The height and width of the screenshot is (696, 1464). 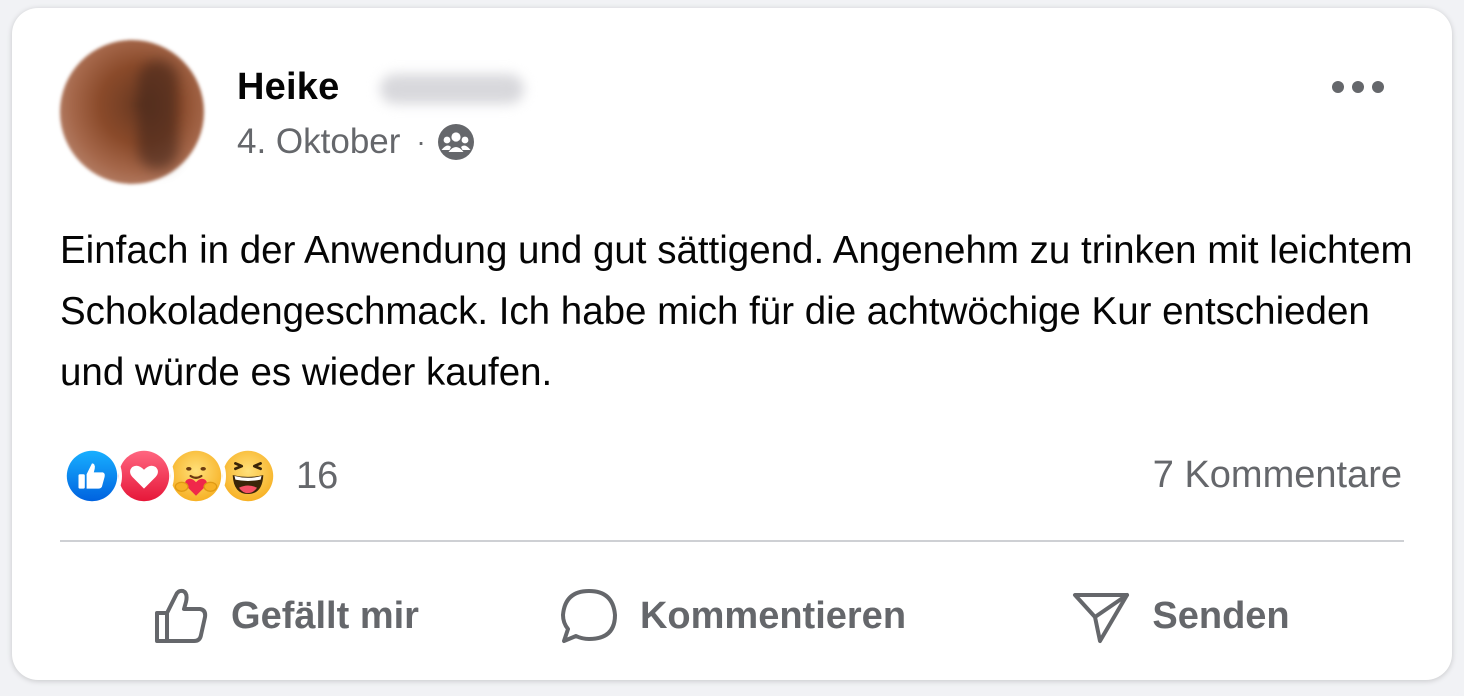 What do you see at coordinates (181, 615) in the screenshot?
I see `thumbs-up-icon` at bounding box center [181, 615].